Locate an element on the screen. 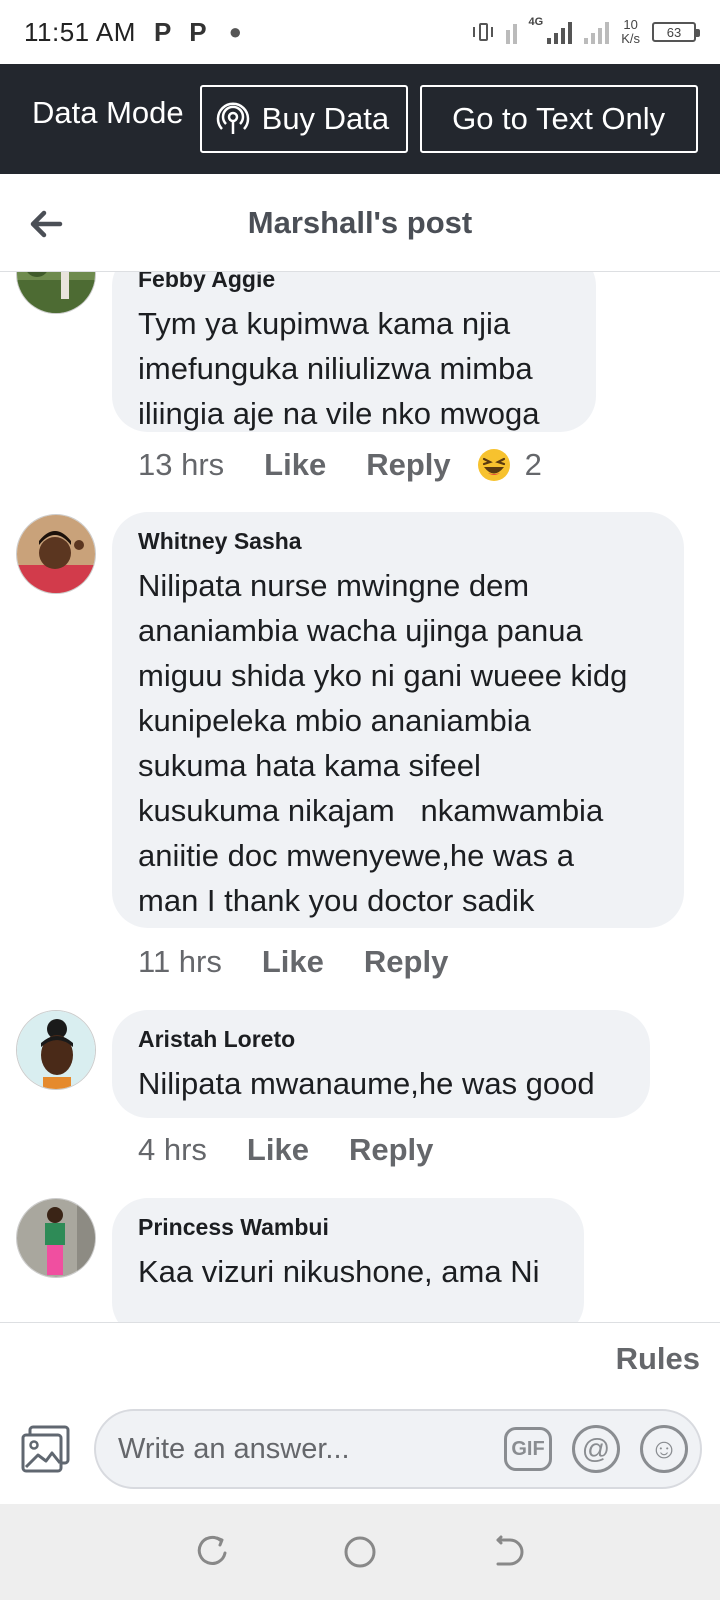 The image size is (720, 1600). reaction-count: 2 is located at coordinates (533, 464).